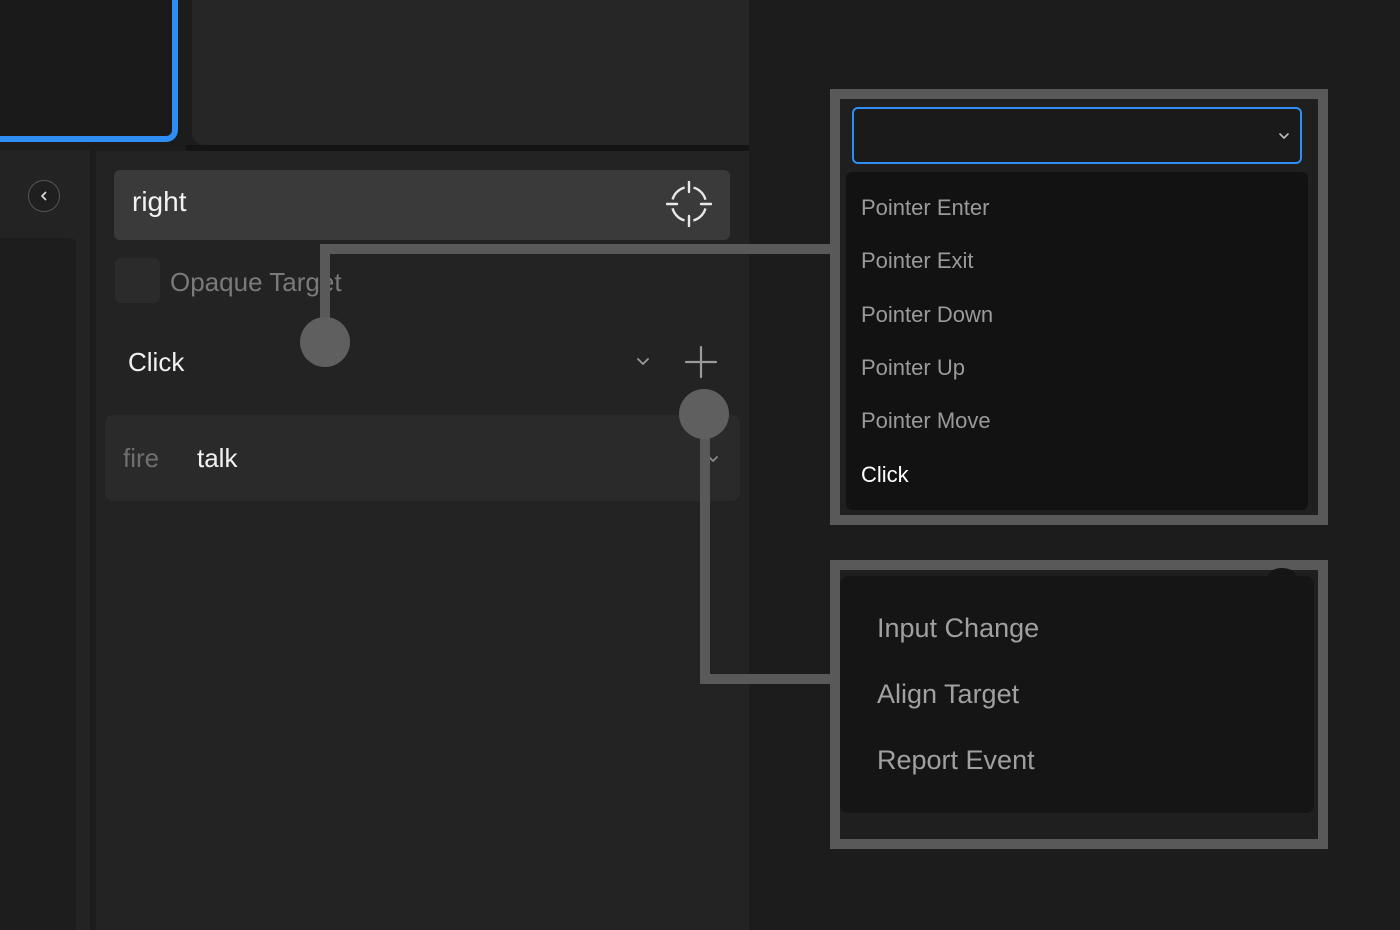 The image size is (1400, 930). Describe the element at coordinates (927, 315) in the screenshot. I see `menu-item-pointer-down: Pointer Down` at that location.